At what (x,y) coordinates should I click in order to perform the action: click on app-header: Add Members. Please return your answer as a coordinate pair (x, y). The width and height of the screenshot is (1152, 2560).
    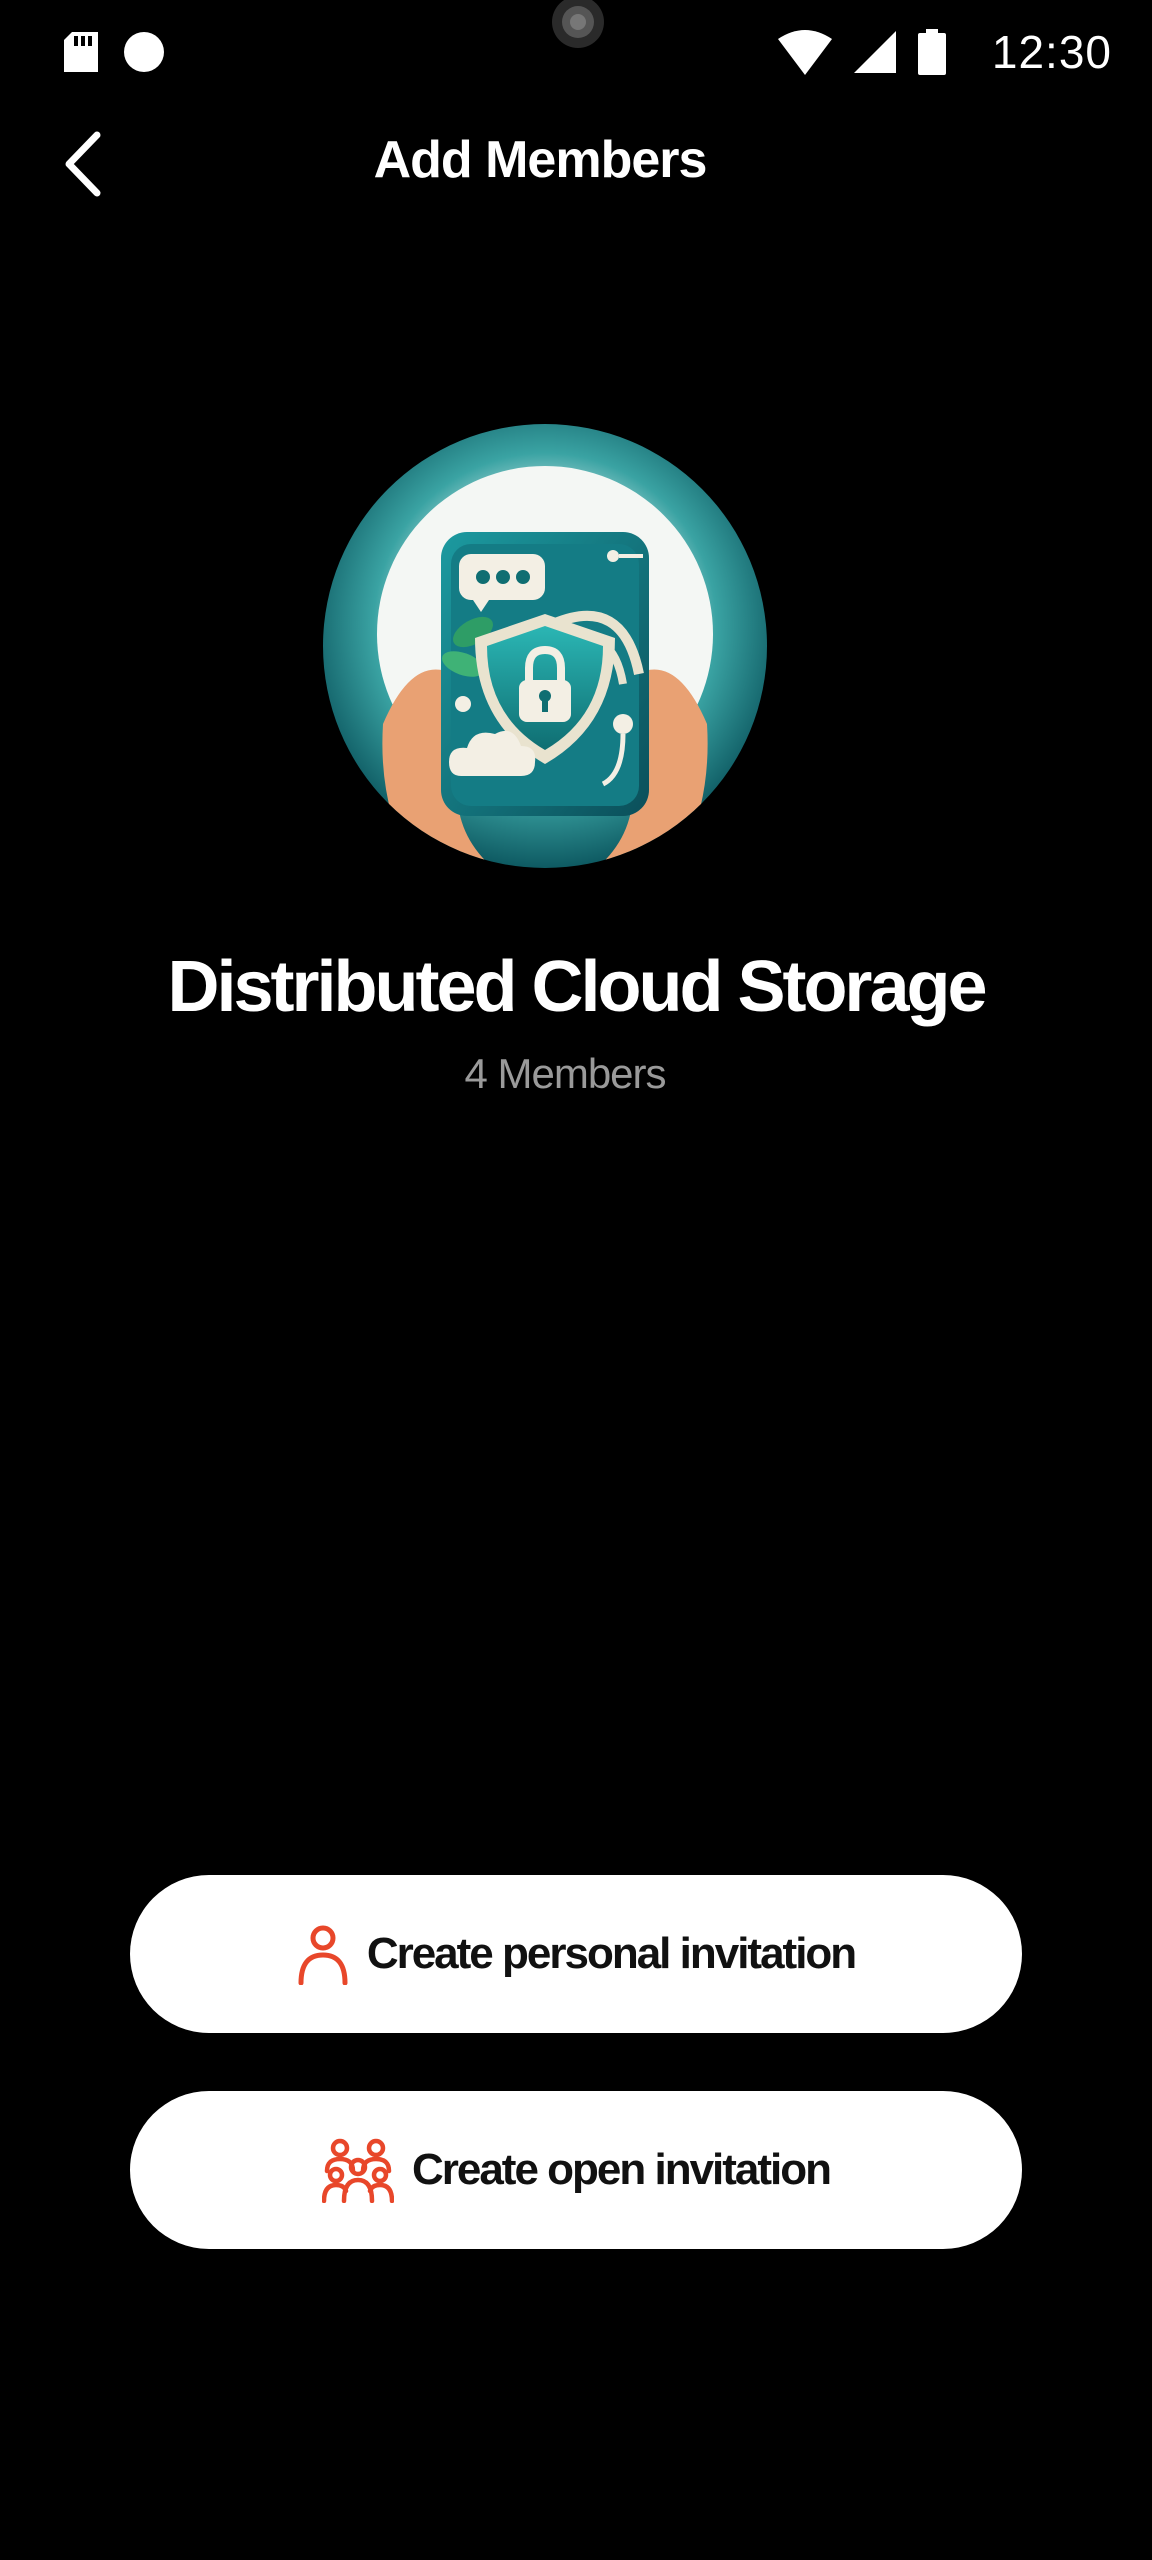
    Looking at the image, I should click on (576, 165).